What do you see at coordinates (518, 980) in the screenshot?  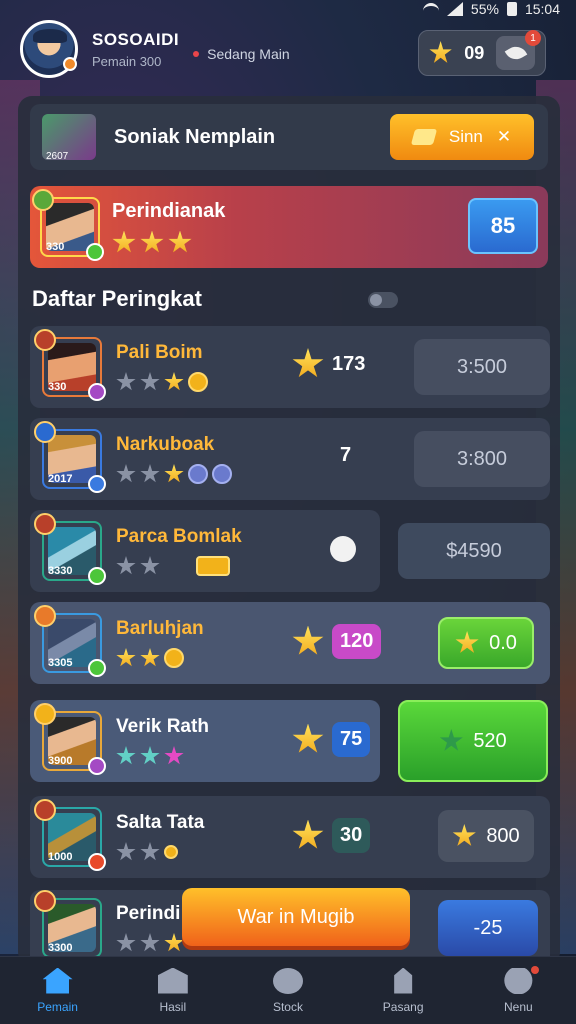 I see `user-icon` at bounding box center [518, 980].